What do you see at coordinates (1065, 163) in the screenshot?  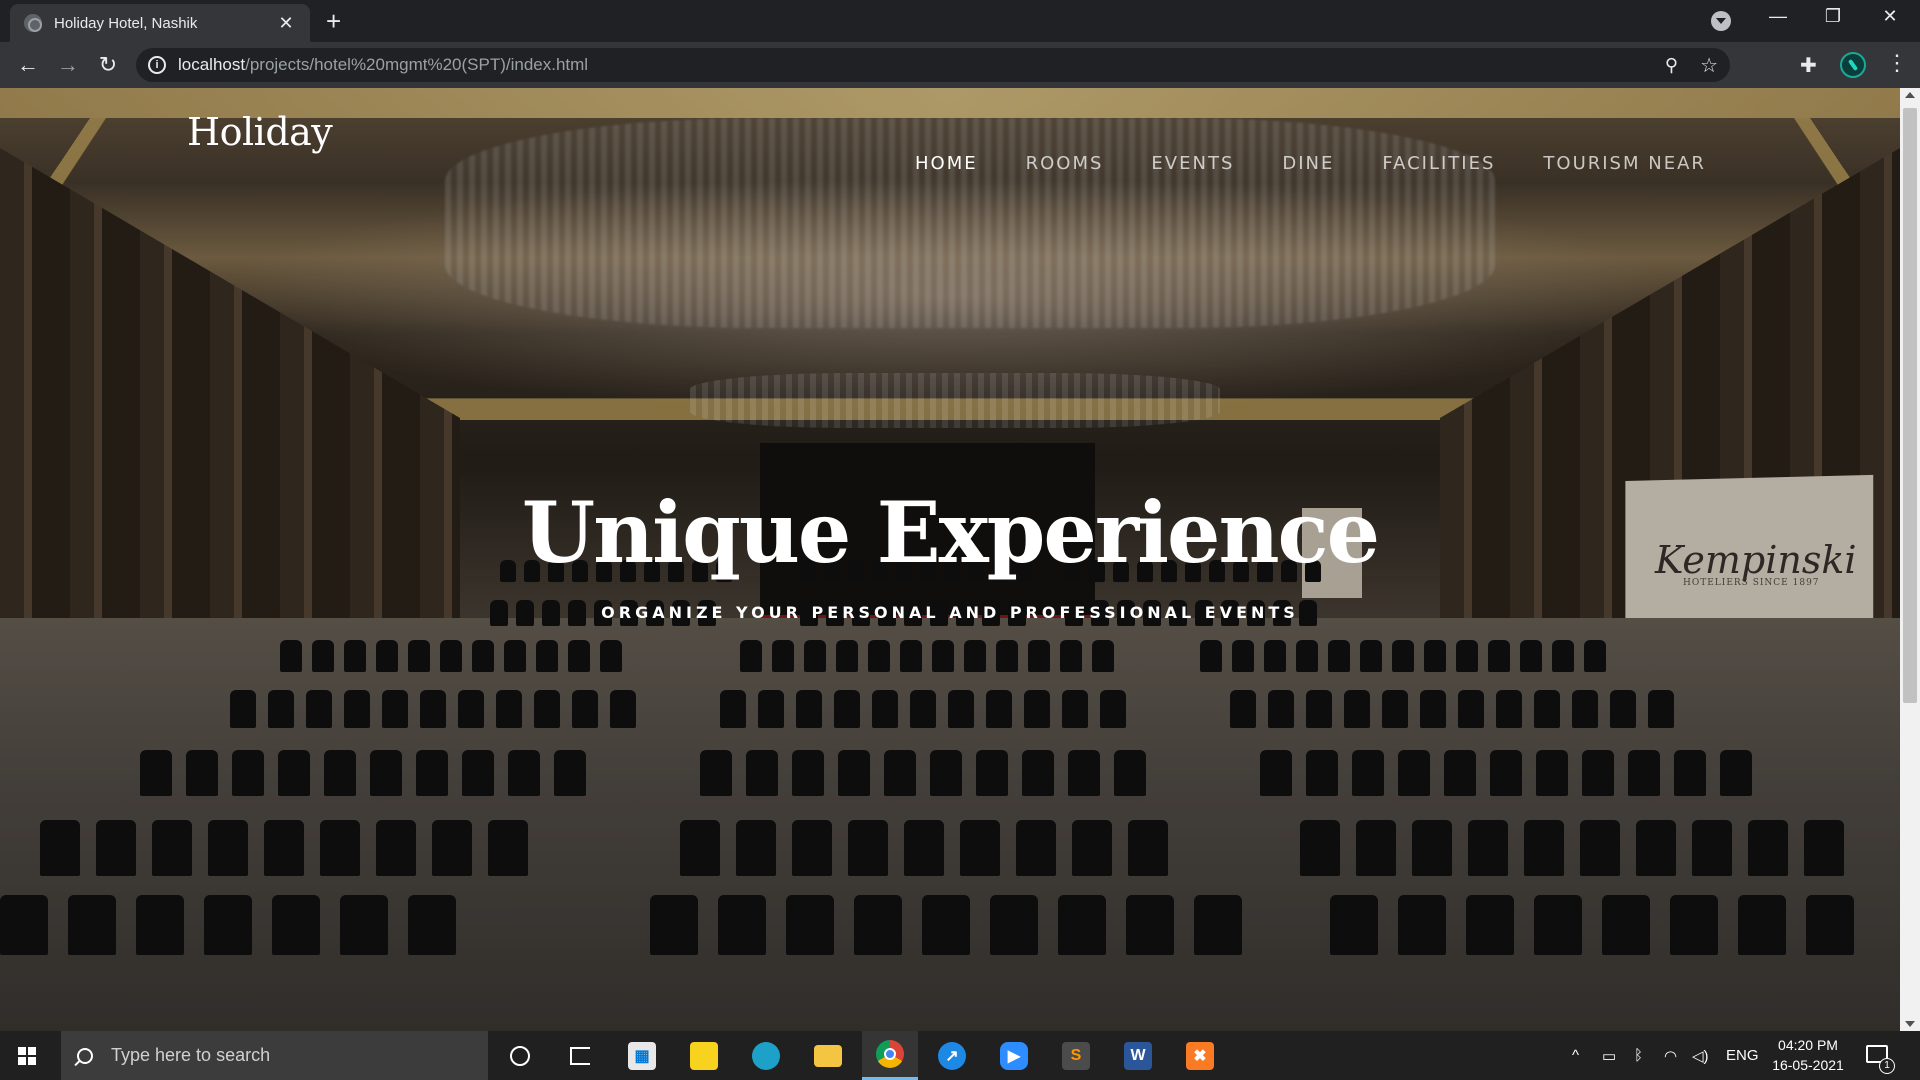 I see `nav-rooms: ROOMS` at bounding box center [1065, 163].